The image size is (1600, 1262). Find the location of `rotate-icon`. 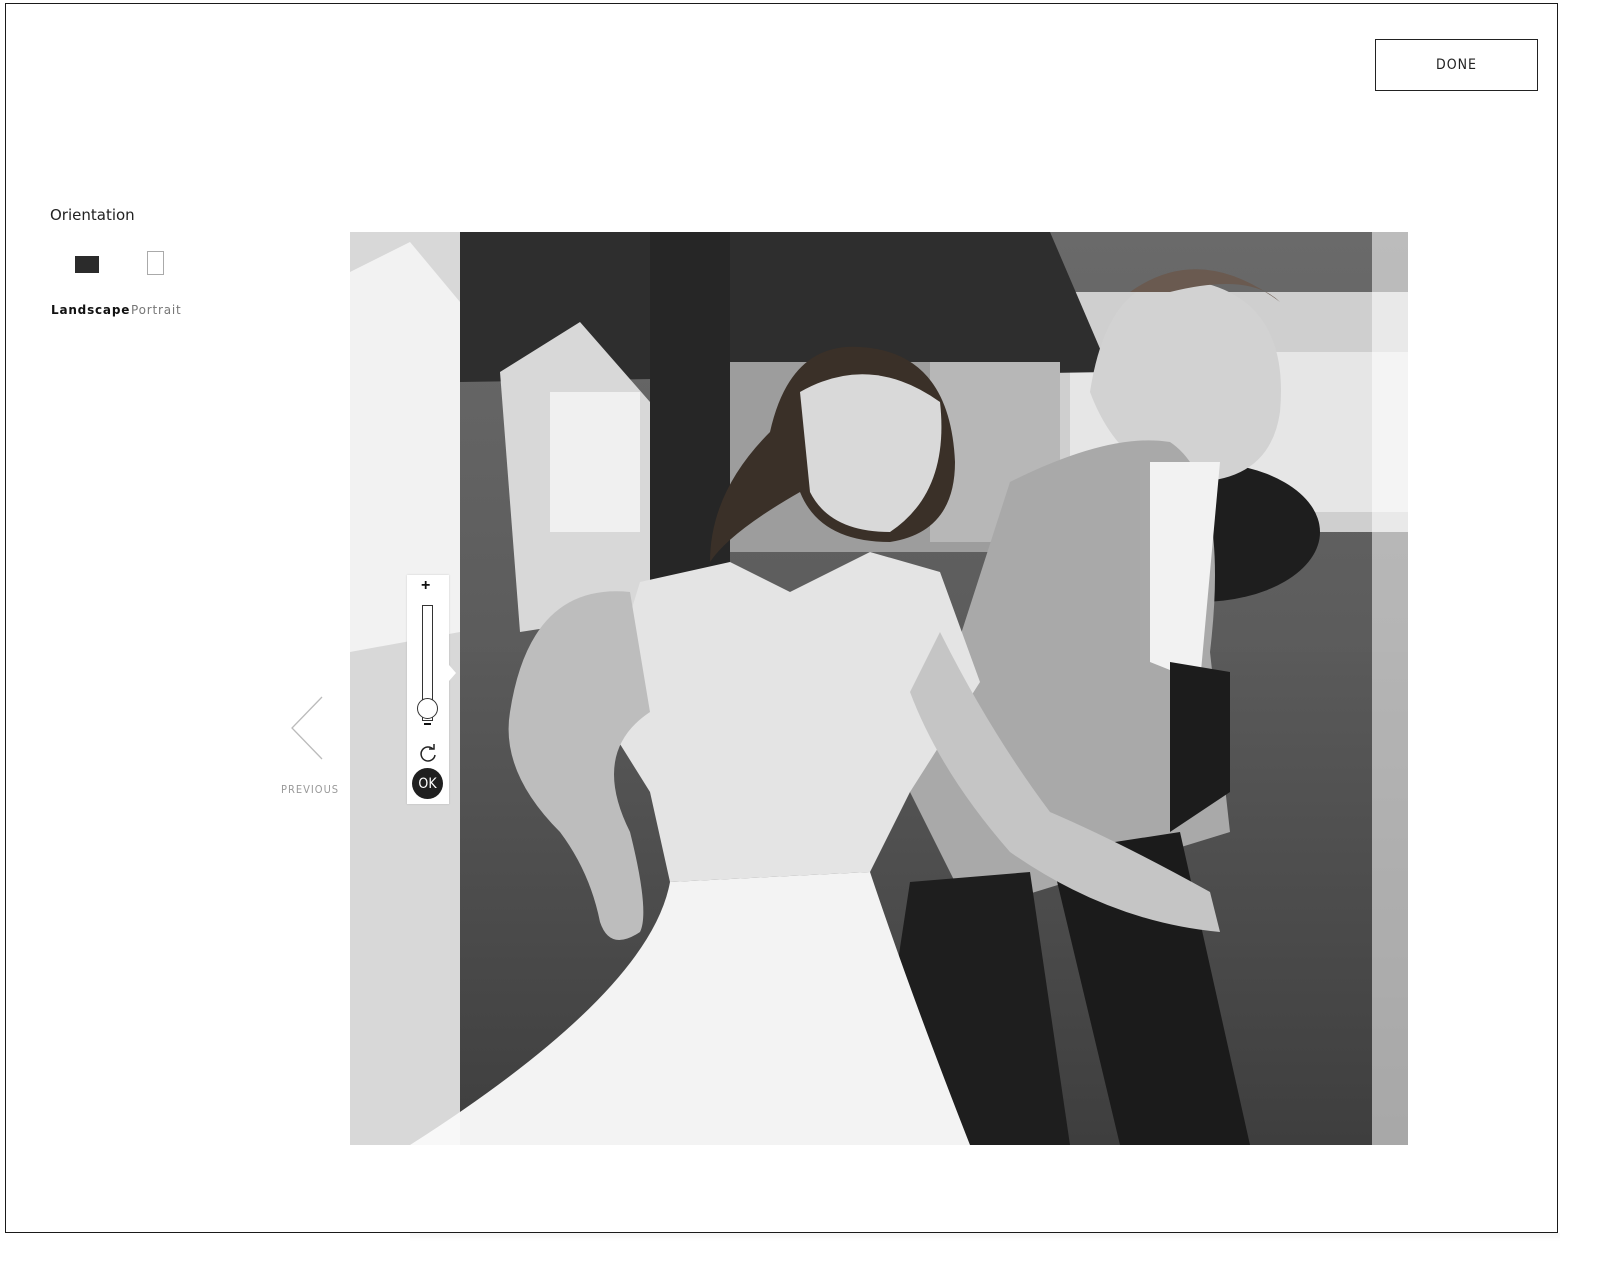

rotate-icon is located at coordinates (428, 753).